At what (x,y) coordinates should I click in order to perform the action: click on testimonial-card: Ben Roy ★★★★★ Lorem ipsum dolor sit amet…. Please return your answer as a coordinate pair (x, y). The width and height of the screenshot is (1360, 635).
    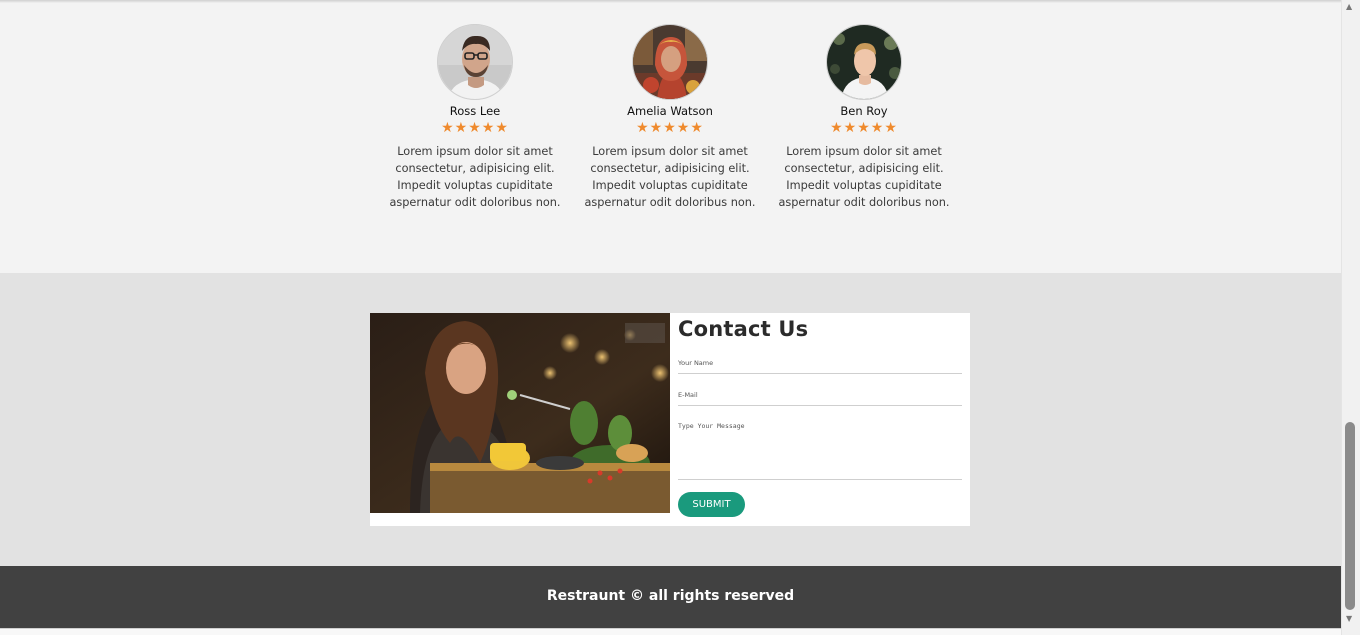
    Looking at the image, I should click on (864, 117).